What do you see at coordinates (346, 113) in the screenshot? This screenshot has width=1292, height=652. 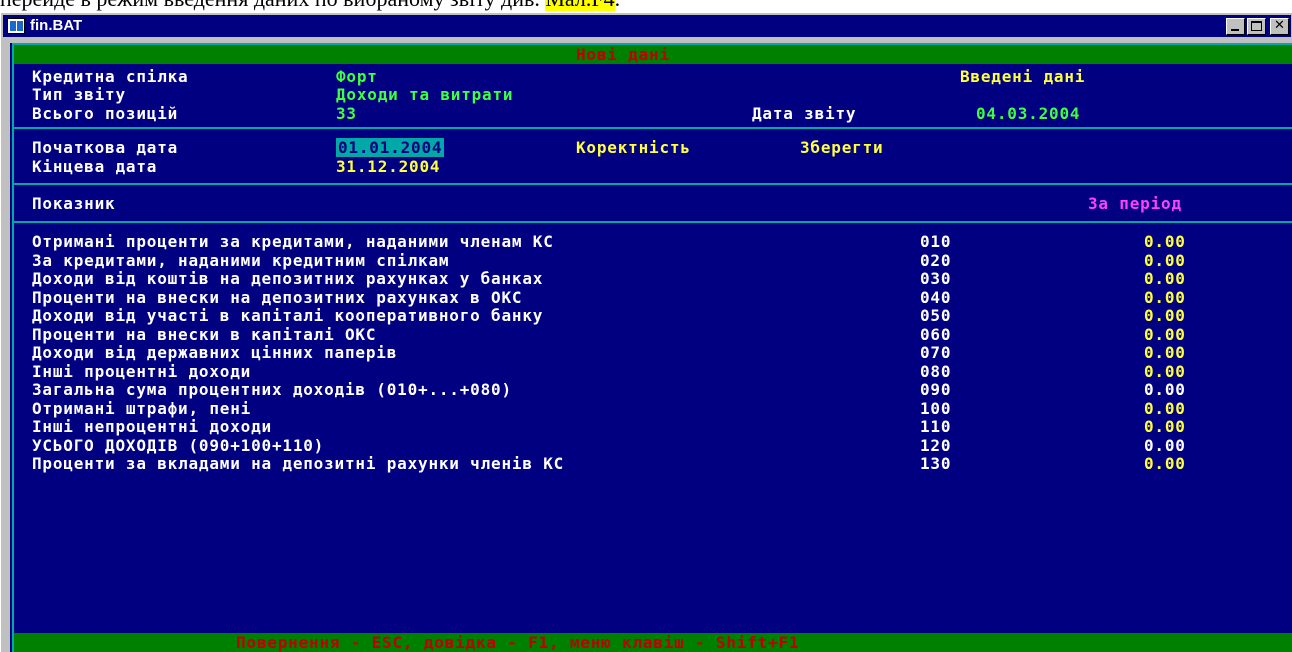 I see `total-positions-value: 33` at bounding box center [346, 113].